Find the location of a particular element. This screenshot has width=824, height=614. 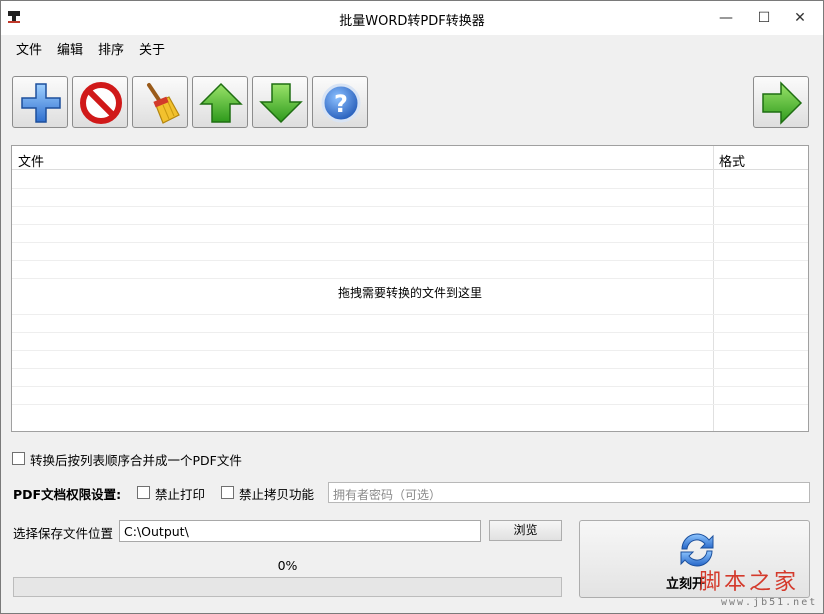

menu-bar: 文件 编辑 排序 关于 is located at coordinates (412, 47).